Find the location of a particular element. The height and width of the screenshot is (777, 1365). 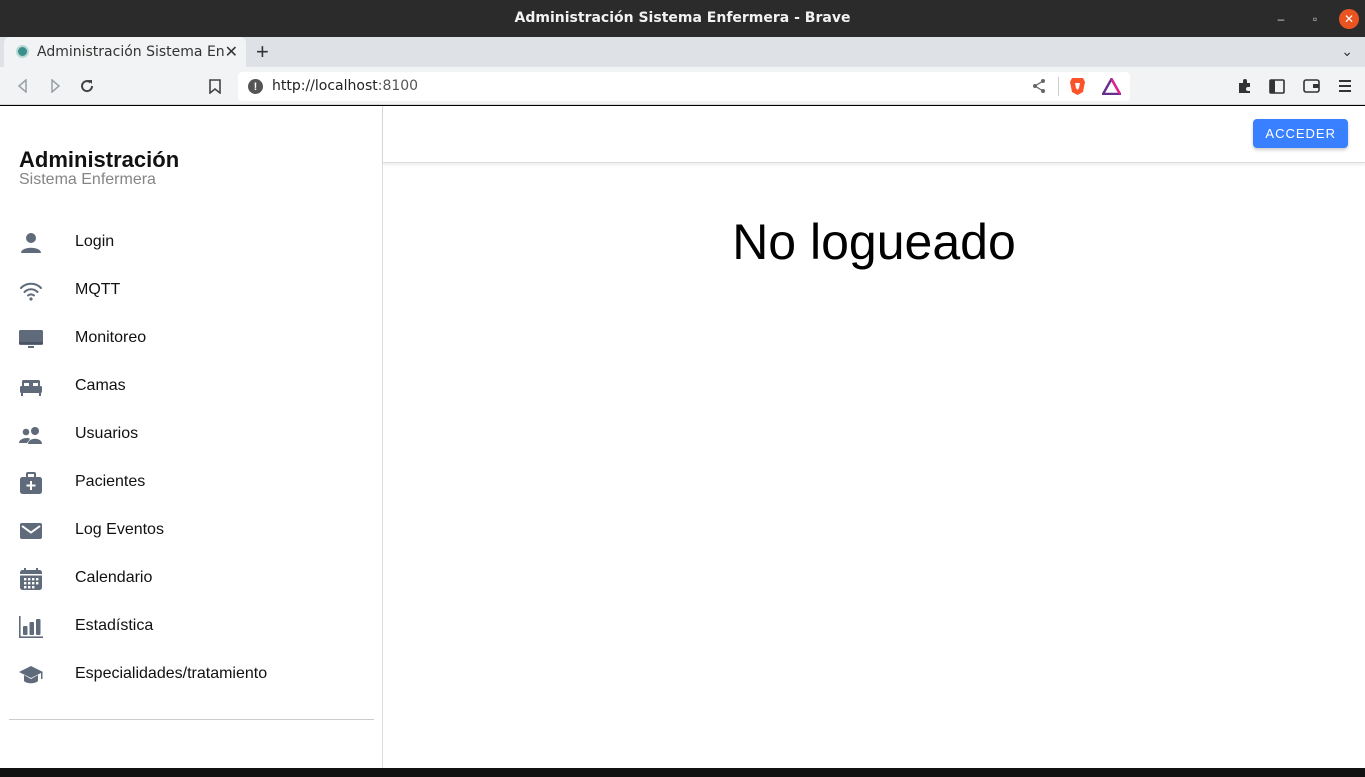

menu-item-label: Usuarios is located at coordinates (107, 433).